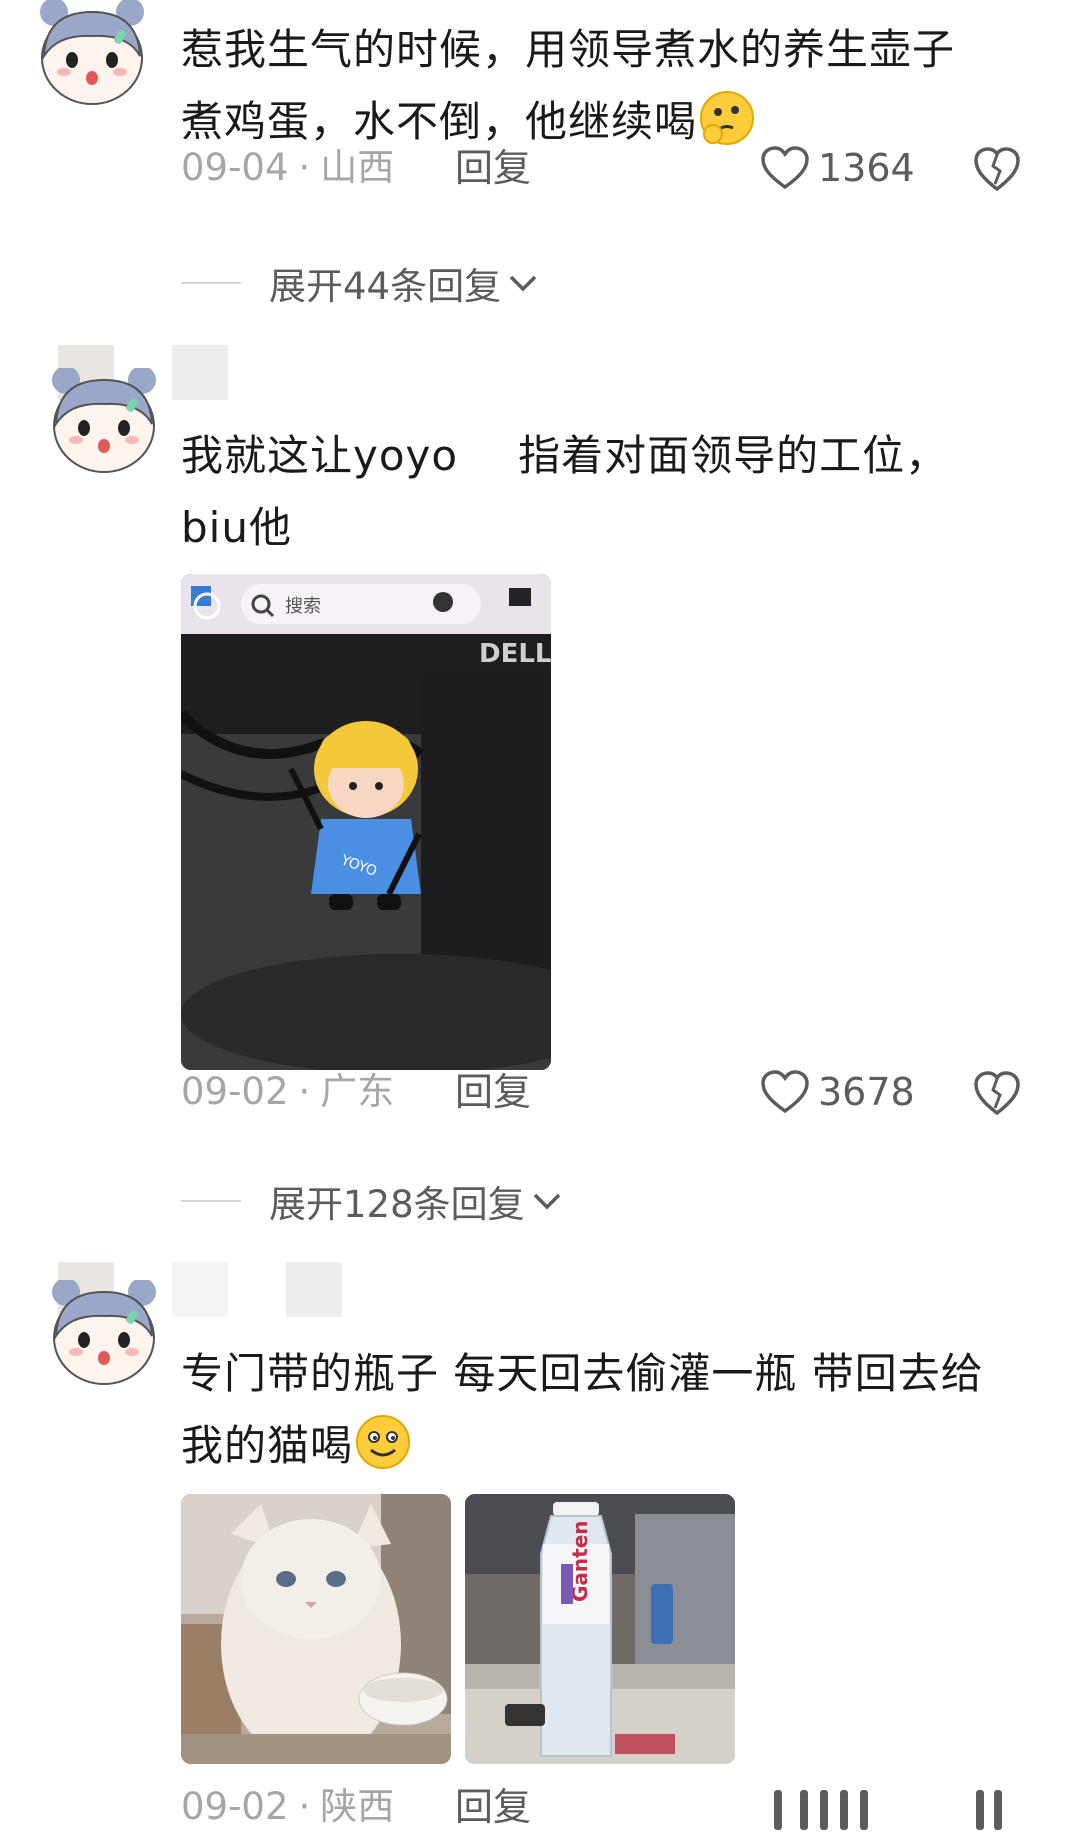 The width and height of the screenshot is (1080, 1837). Describe the element at coordinates (383, 1442) in the screenshot. I see `smile-emoji-icon` at that location.